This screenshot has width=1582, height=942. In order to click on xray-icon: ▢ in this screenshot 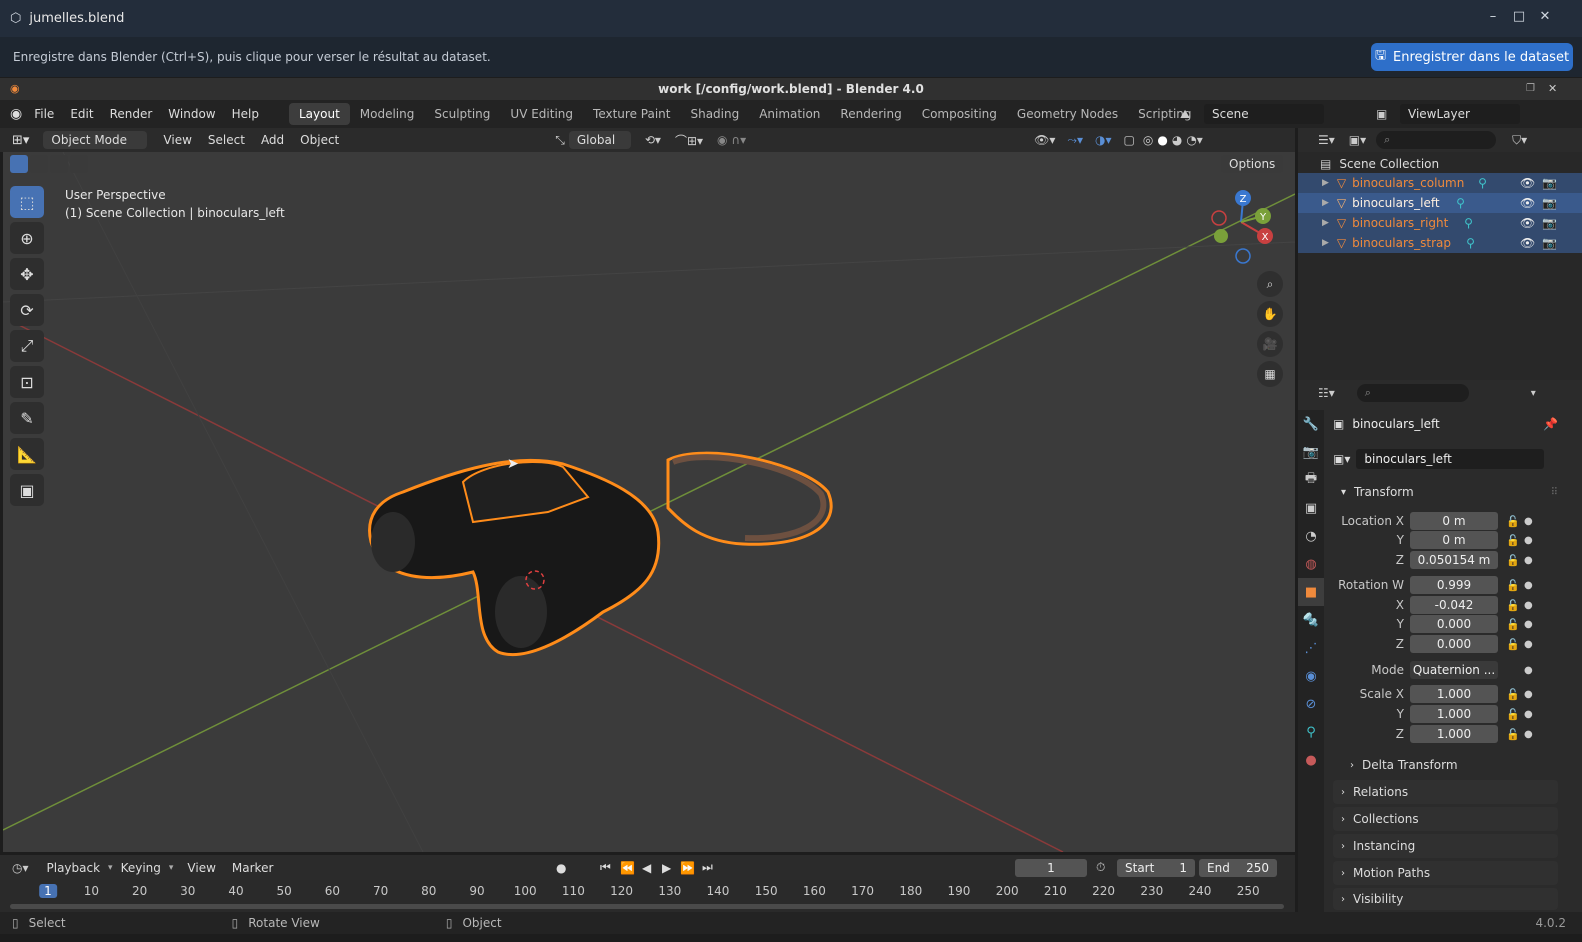, I will do `click(1129, 140)`.